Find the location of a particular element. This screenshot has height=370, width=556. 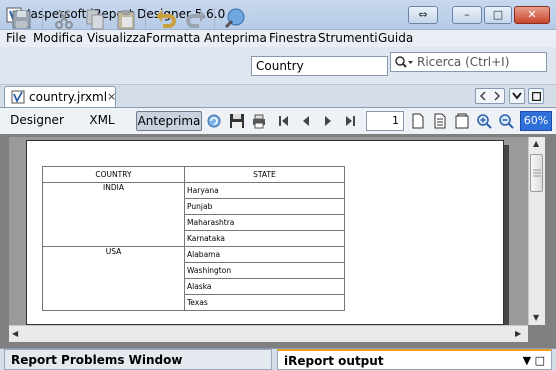

search-icon is located at coordinates (404, 62).